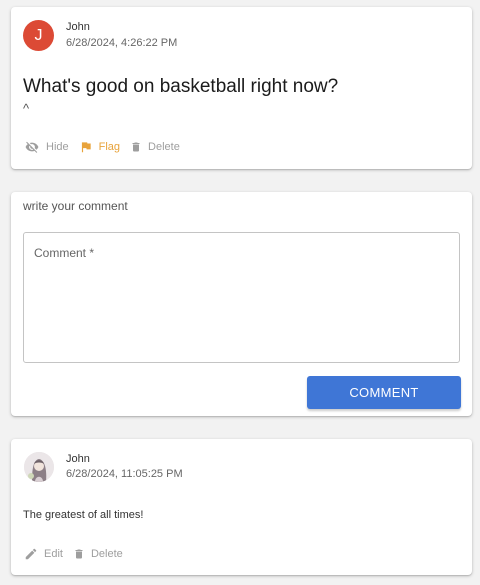 The height and width of the screenshot is (585, 480). What do you see at coordinates (122, 43) in the screenshot?
I see `post-date: 6/28/2024, 4:26:22 PM` at bounding box center [122, 43].